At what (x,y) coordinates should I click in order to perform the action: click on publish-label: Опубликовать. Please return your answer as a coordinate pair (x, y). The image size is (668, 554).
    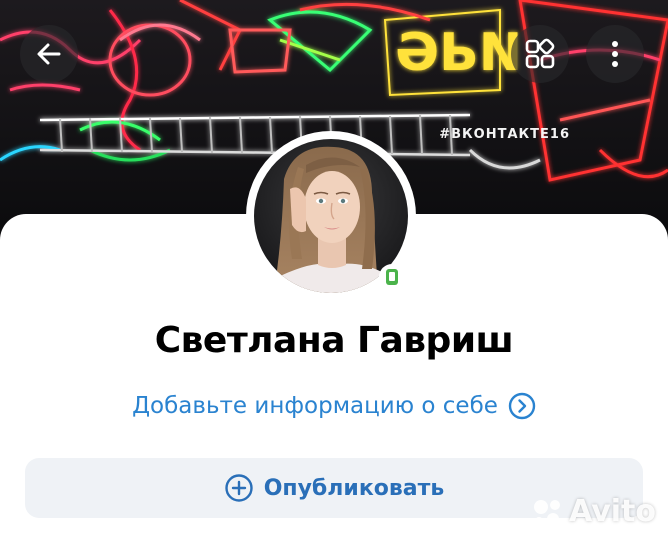
    Looking at the image, I should click on (354, 488).